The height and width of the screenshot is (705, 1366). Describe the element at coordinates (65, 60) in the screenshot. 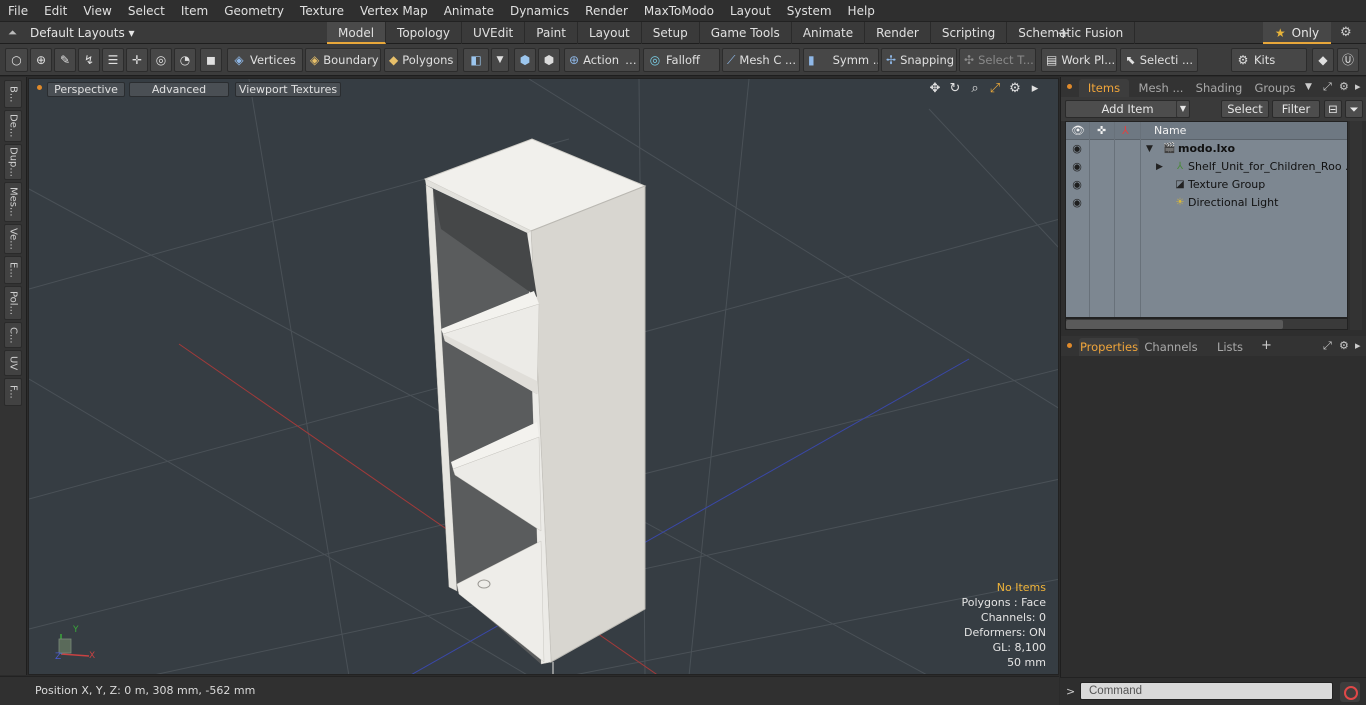

I see `pen-button: ✎` at that location.